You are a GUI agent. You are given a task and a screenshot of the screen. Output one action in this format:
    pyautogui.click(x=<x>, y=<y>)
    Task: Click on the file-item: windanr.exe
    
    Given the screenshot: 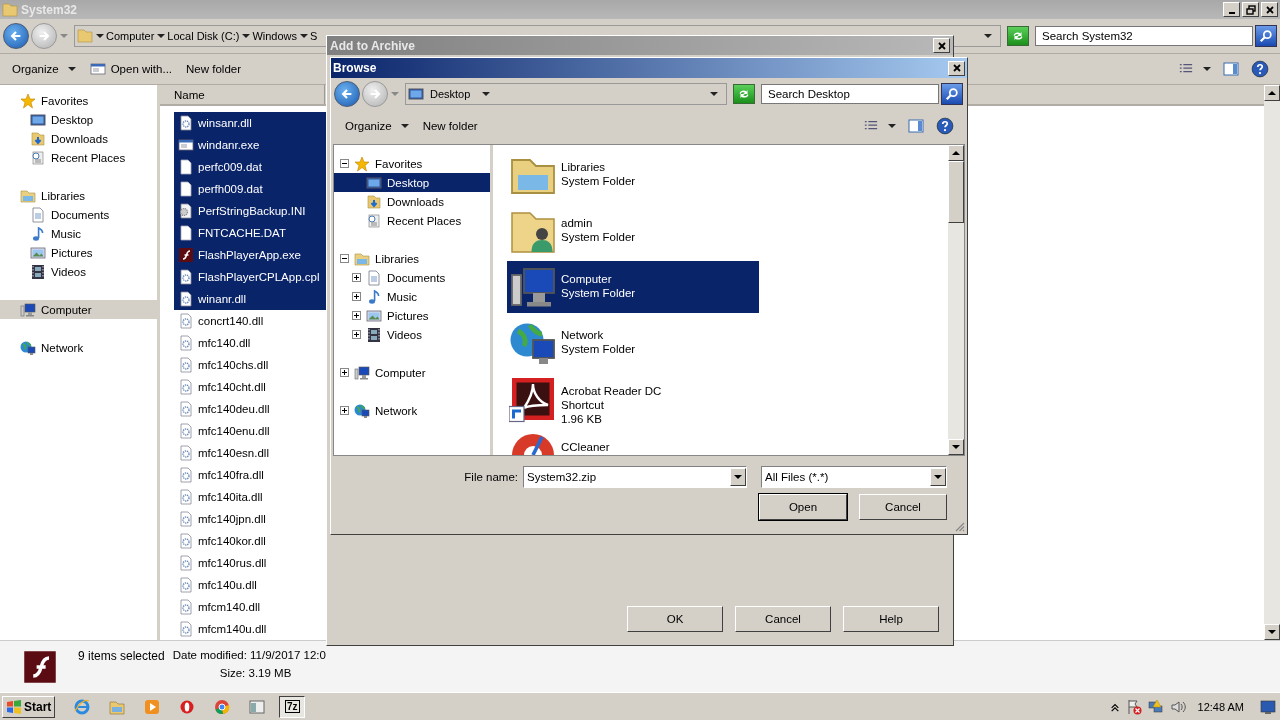 What is the action you would take?
    pyautogui.click(x=251, y=145)
    